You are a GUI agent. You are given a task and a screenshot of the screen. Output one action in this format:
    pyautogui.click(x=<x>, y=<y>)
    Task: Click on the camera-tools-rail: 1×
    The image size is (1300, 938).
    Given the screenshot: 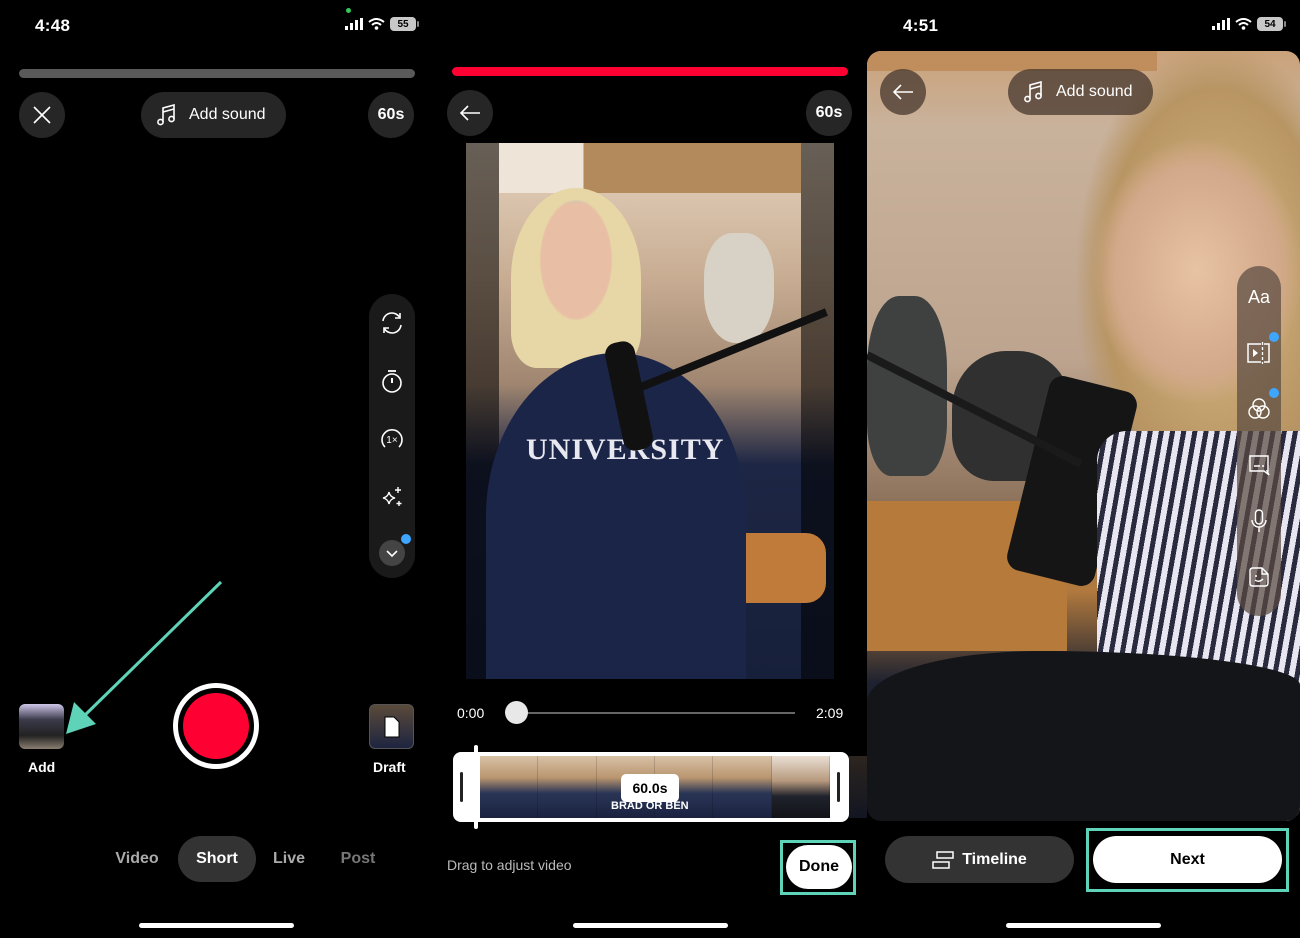 What is the action you would take?
    pyautogui.click(x=392, y=436)
    